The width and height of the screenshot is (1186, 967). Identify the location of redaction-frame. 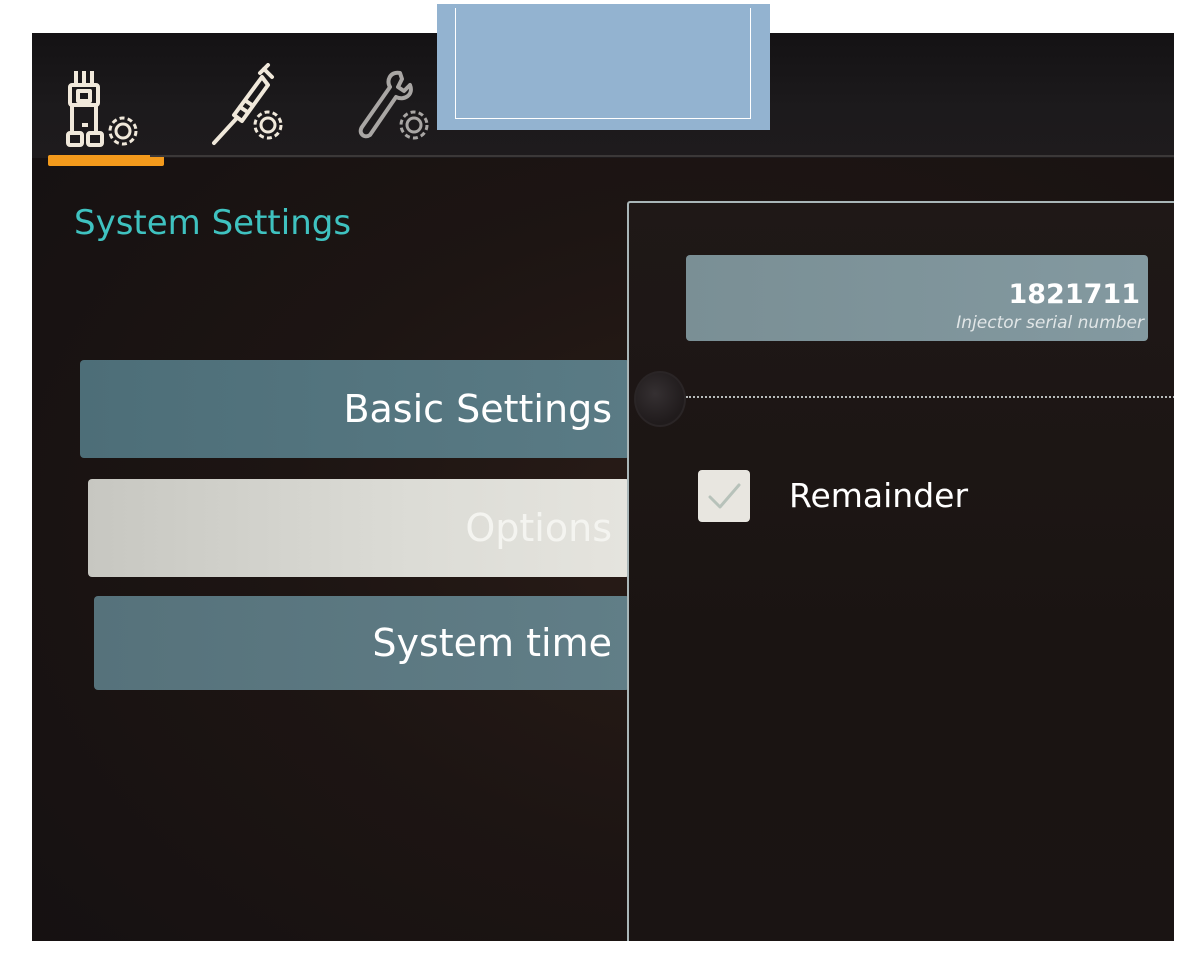
(603, 63).